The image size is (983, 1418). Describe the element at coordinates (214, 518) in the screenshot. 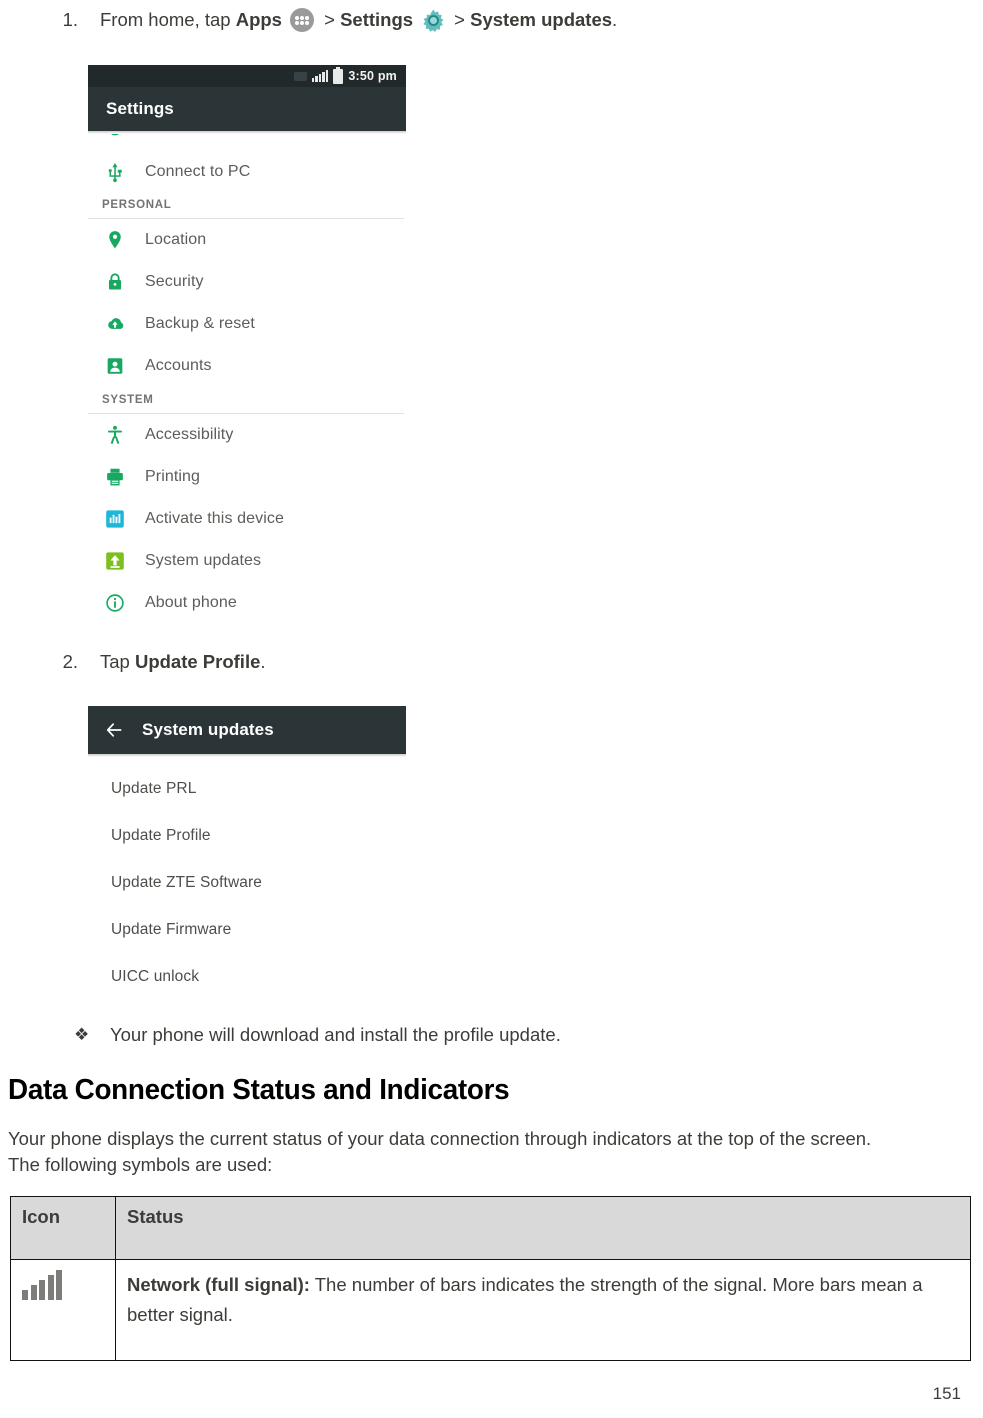

I see `settings-row-label: Activate this device` at that location.